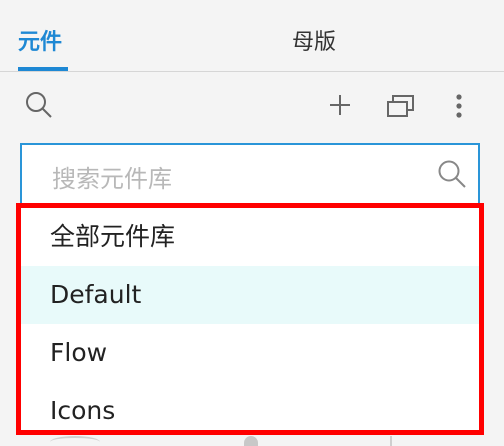 The width and height of the screenshot is (504, 446). Describe the element at coordinates (250, 295) in the screenshot. I see `library-option-default: Default` at that location.